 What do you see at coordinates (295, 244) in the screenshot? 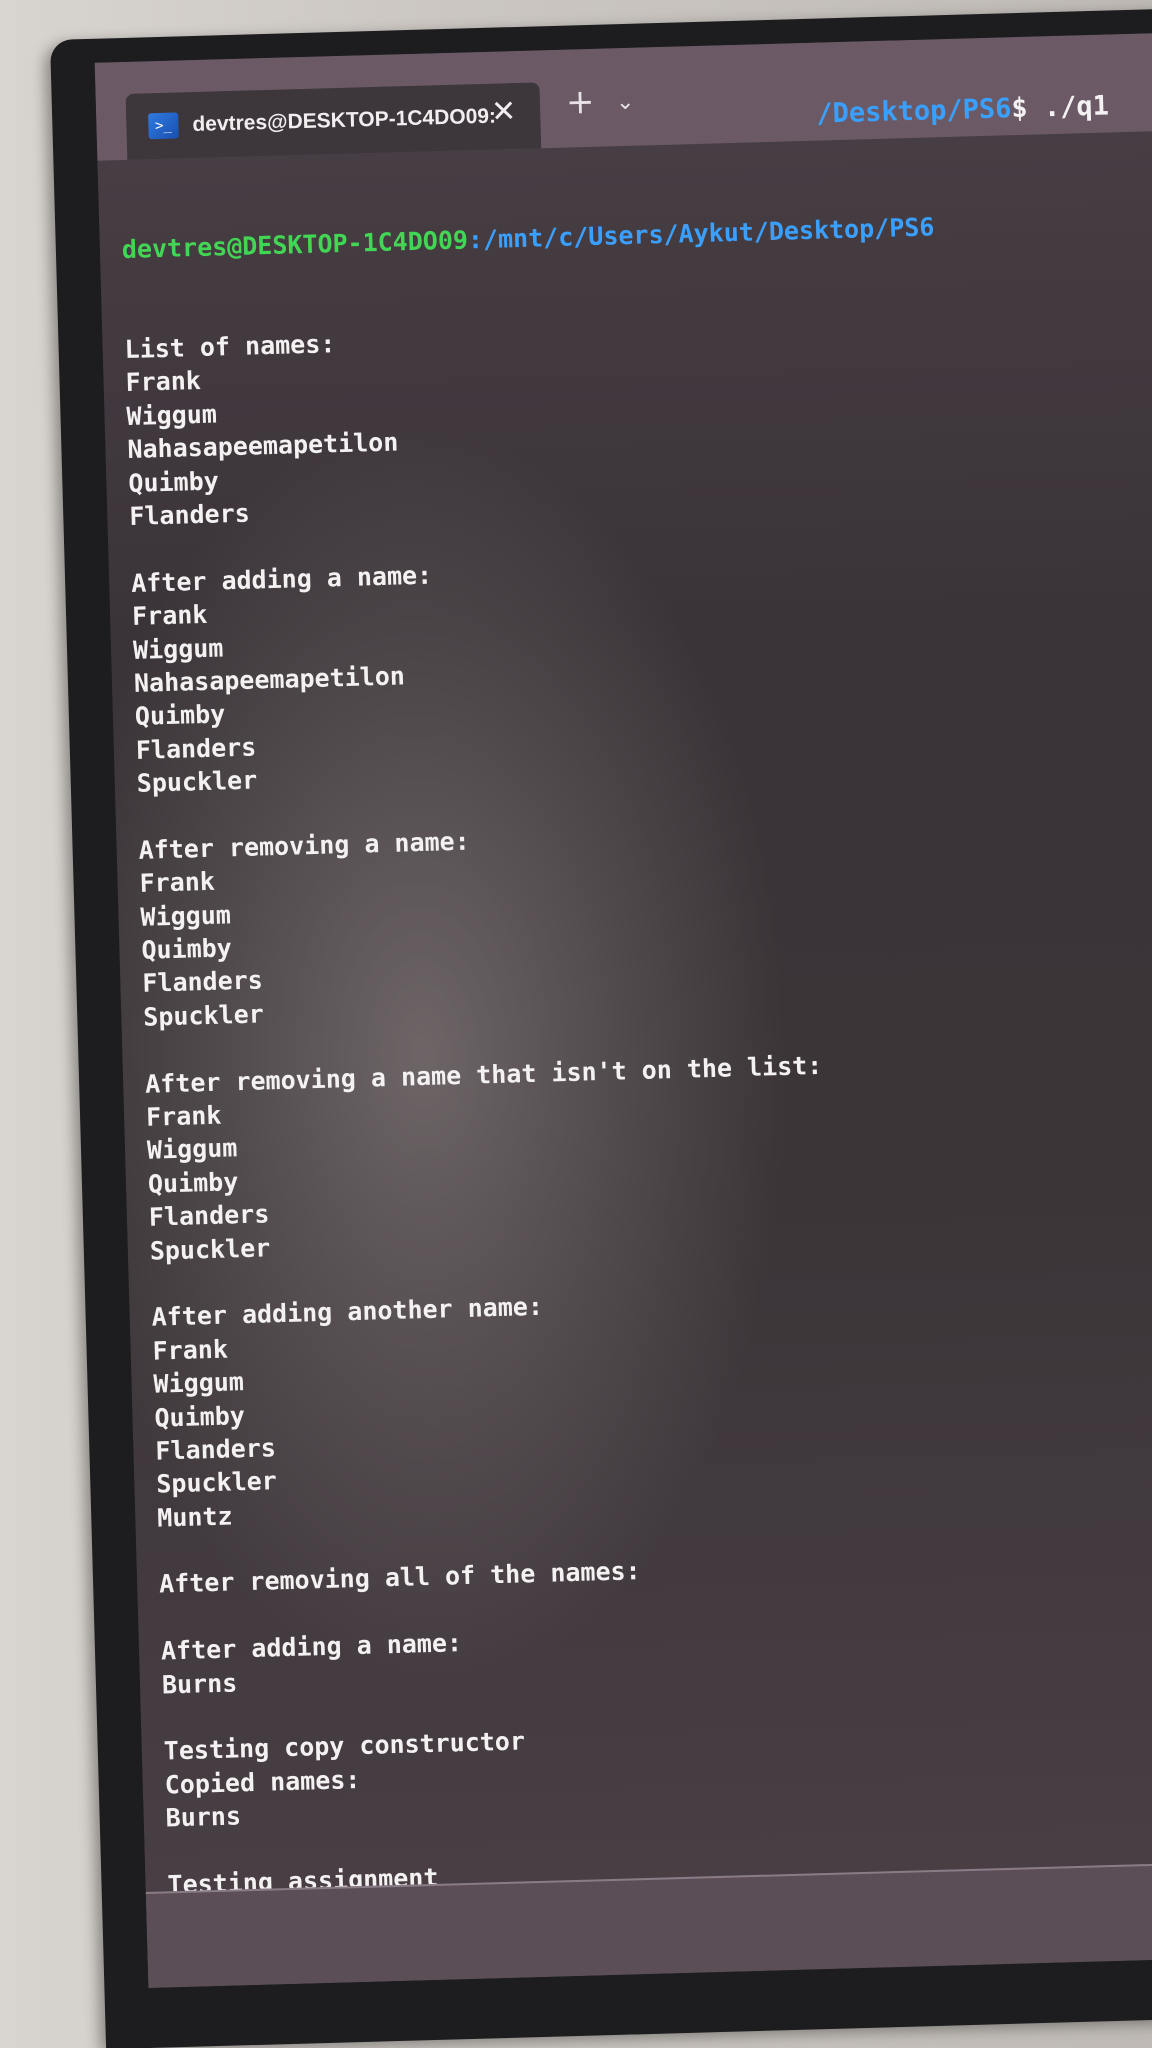
I see `prompt-user-host: devtres@DESKTOP-1C4DO09` at bounding box center [295, 244].